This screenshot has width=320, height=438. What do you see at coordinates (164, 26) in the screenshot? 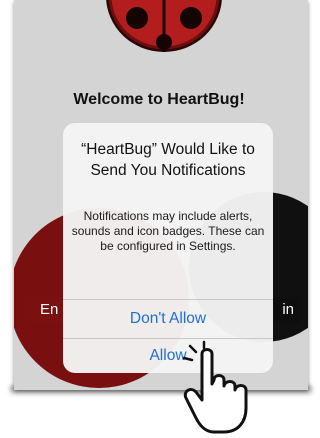
I see `ladybug-logo-icon` at bounding box center [164, 26].